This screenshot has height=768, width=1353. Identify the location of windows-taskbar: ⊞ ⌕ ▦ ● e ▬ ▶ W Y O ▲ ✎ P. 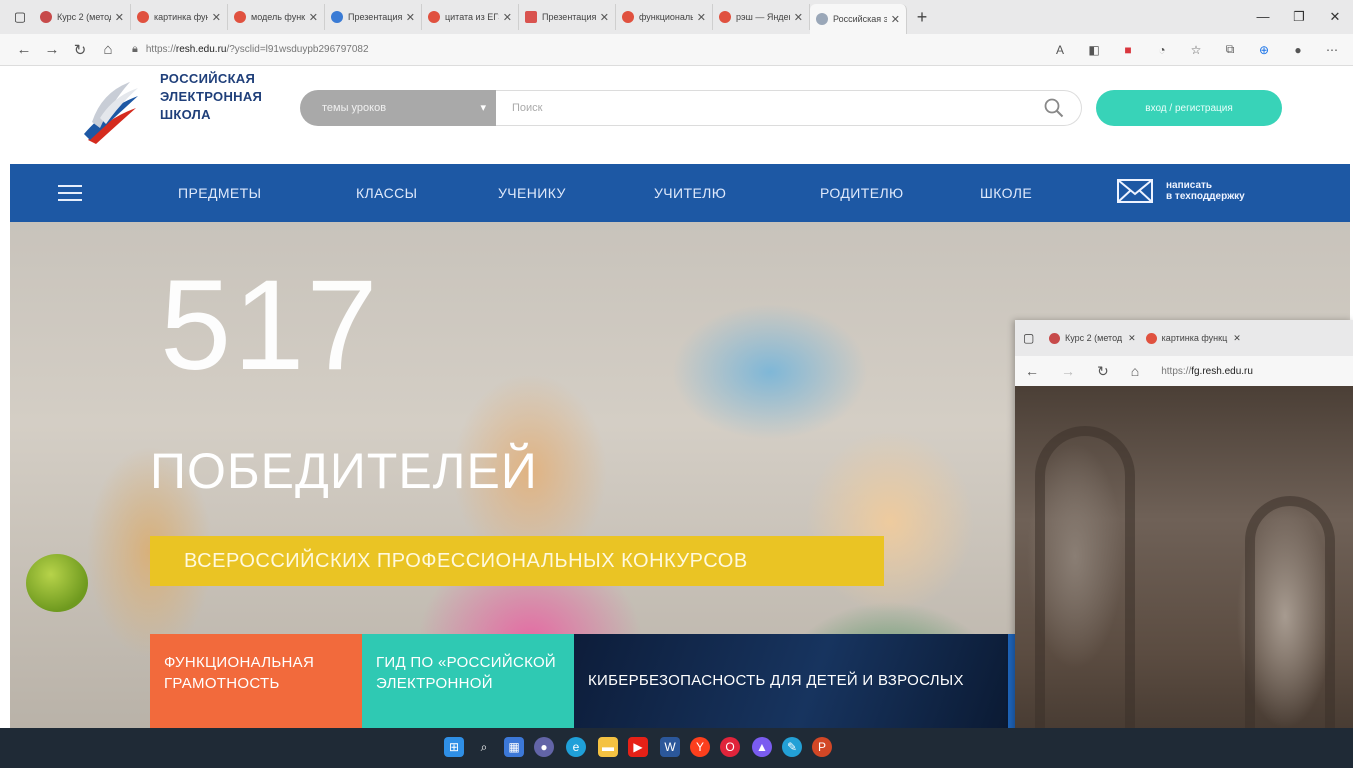
(676, 748).